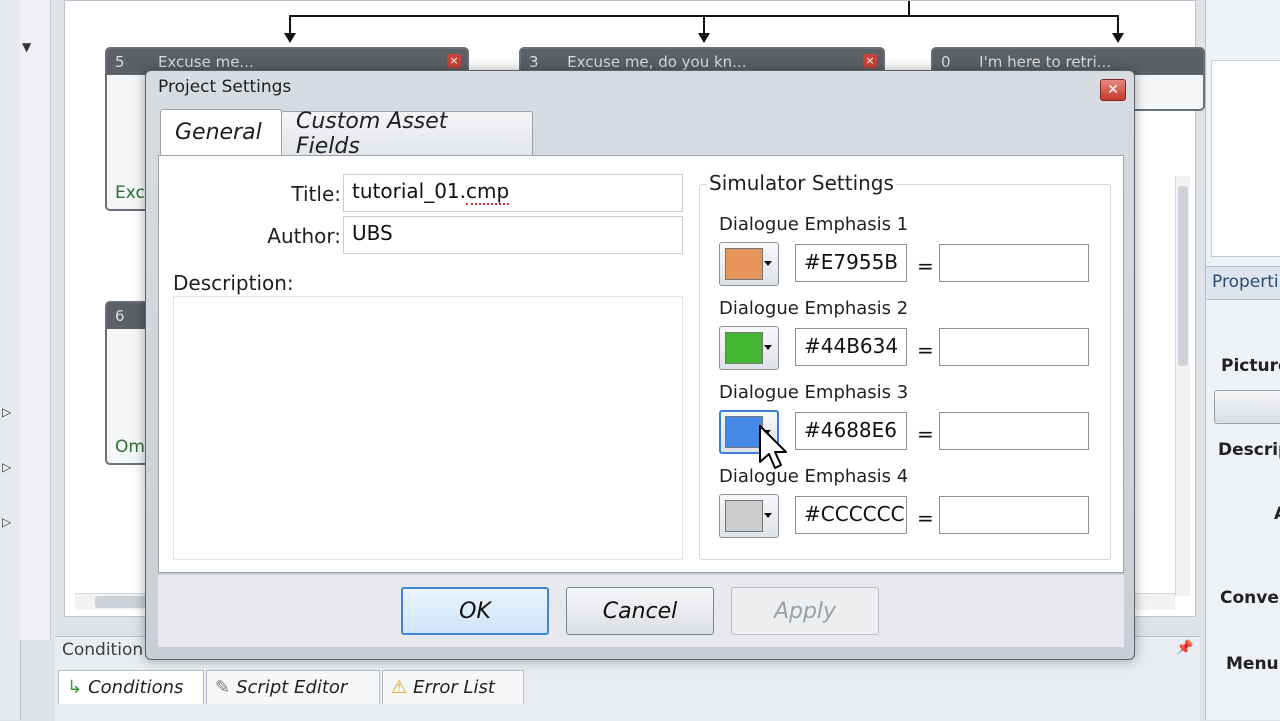 The width and height of the screenshot is (1280, 721). What do you see at coordinates (475, 611) in the screenshot?
I see `ok-button: OK` at bounding box center [475, 611].